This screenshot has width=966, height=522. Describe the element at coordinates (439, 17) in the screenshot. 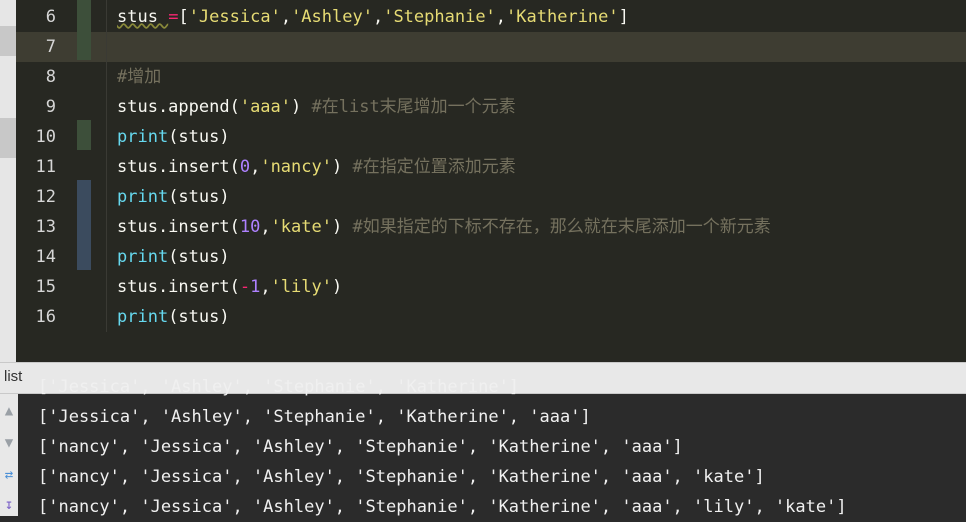

I see `code-token: 'Stephanie'` at that location.